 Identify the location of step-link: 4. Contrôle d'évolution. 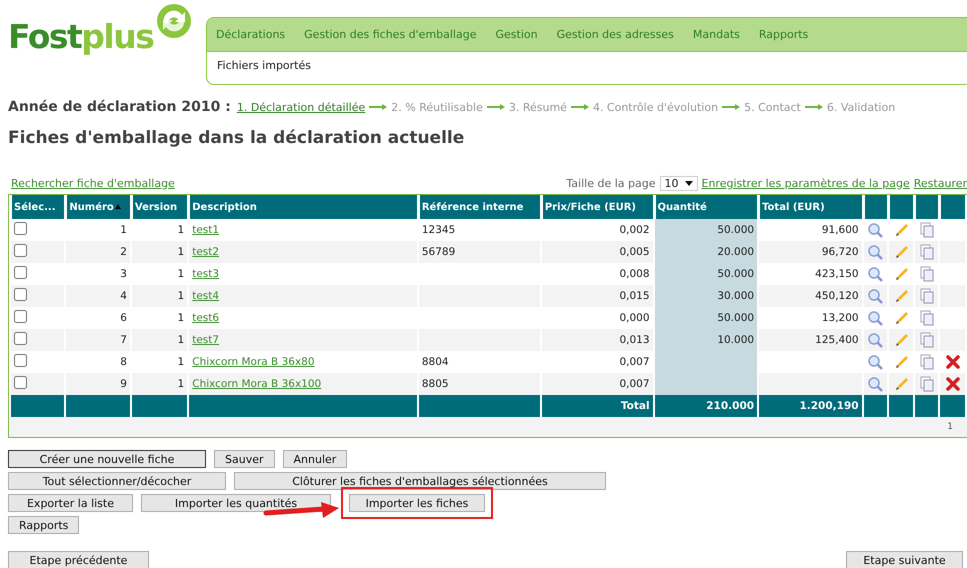
(655, 107).